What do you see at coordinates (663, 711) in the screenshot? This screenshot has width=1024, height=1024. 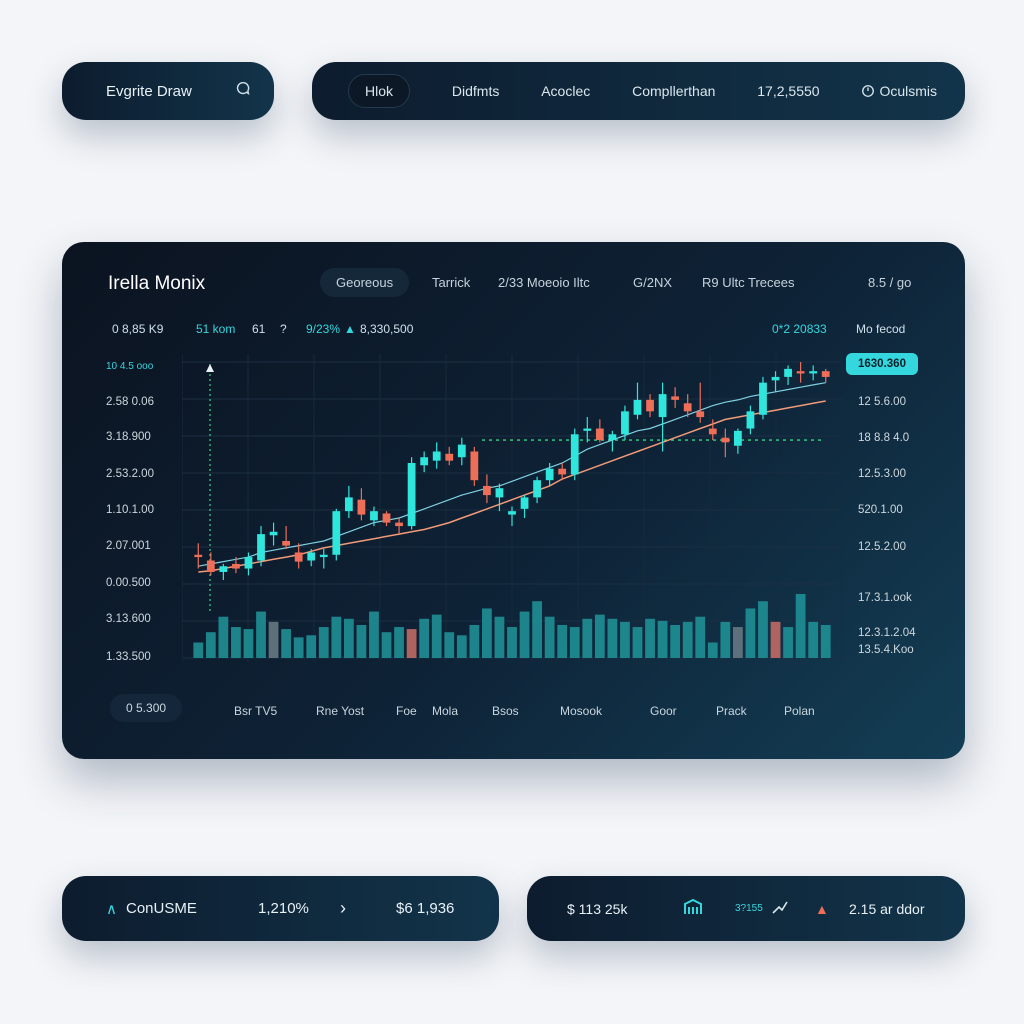 I see `timeframe-button: Goor` at bounding box center [663, 711].